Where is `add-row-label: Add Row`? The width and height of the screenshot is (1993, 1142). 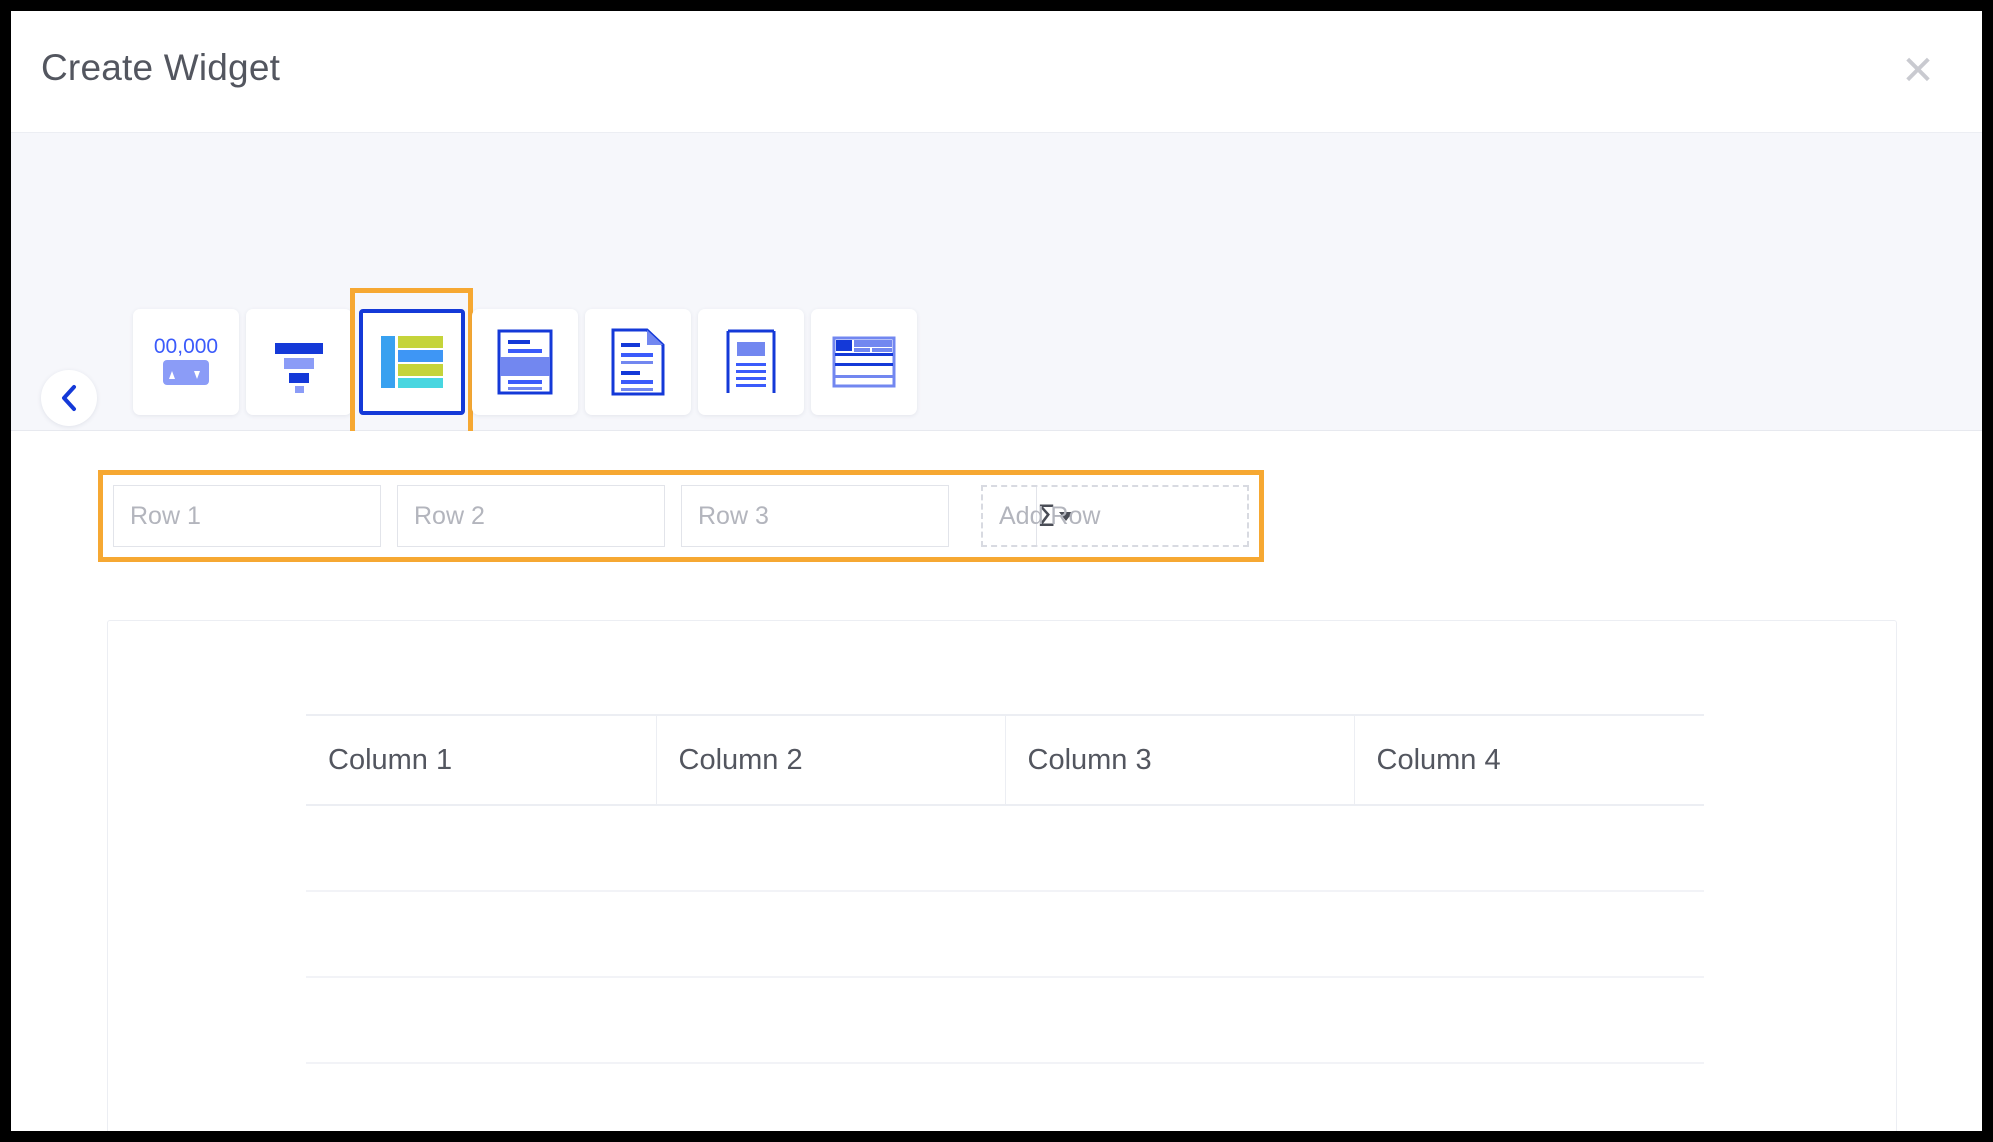 add-row-label: Add Row is located at coordinates (1050, 515).